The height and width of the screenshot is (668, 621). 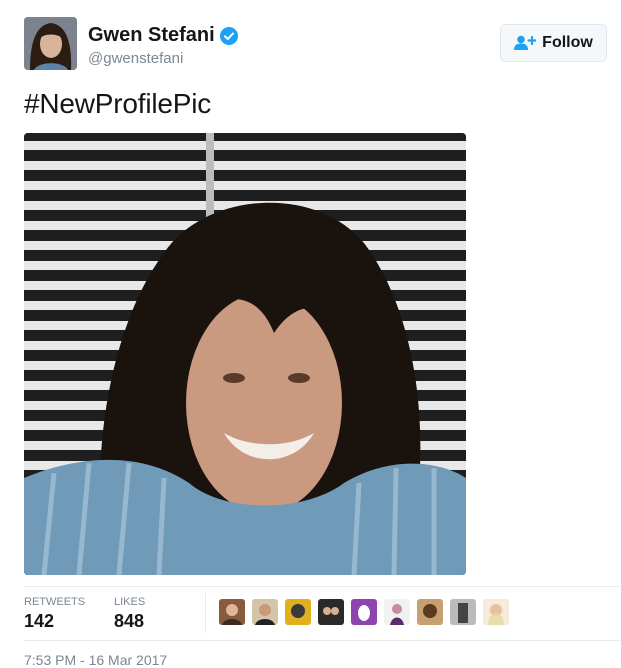 I want to click on profile-avatar, so click(x=50, y=43).